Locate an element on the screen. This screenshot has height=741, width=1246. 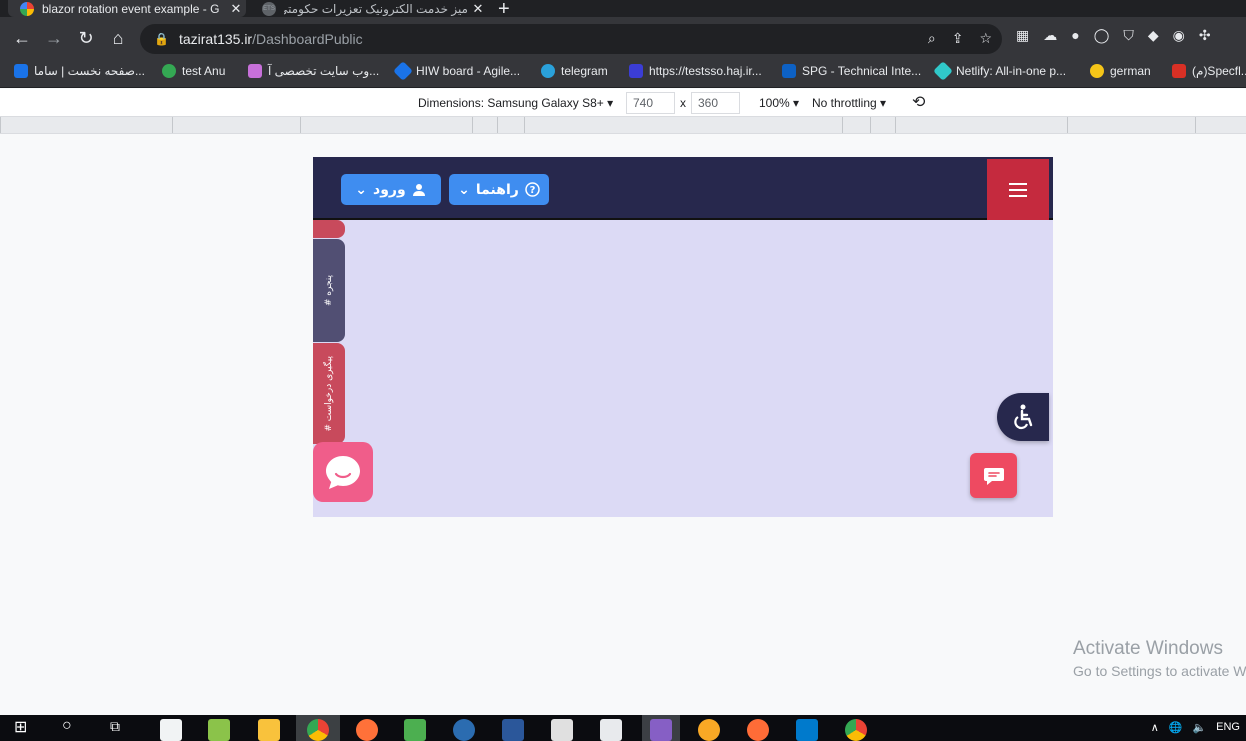
circle-extension-icon: ● is located at coordinates (1075, 35).